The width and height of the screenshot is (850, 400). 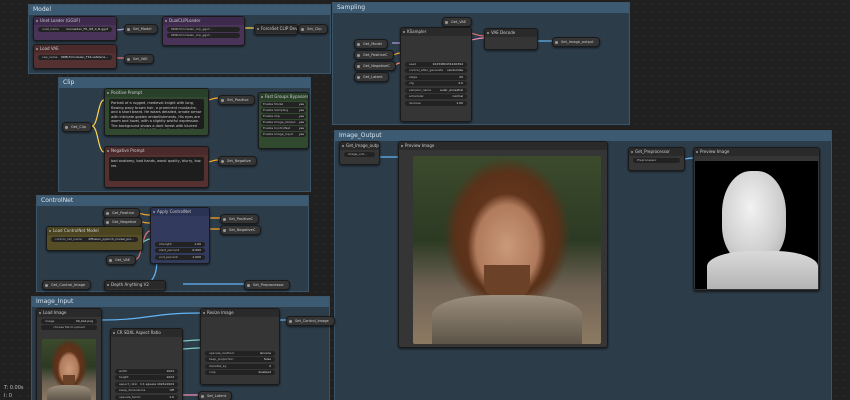 What do you see at coordinates (762, 269) in the screenshot?
I see `depth-body-shape` at bounding box center [762, 269].